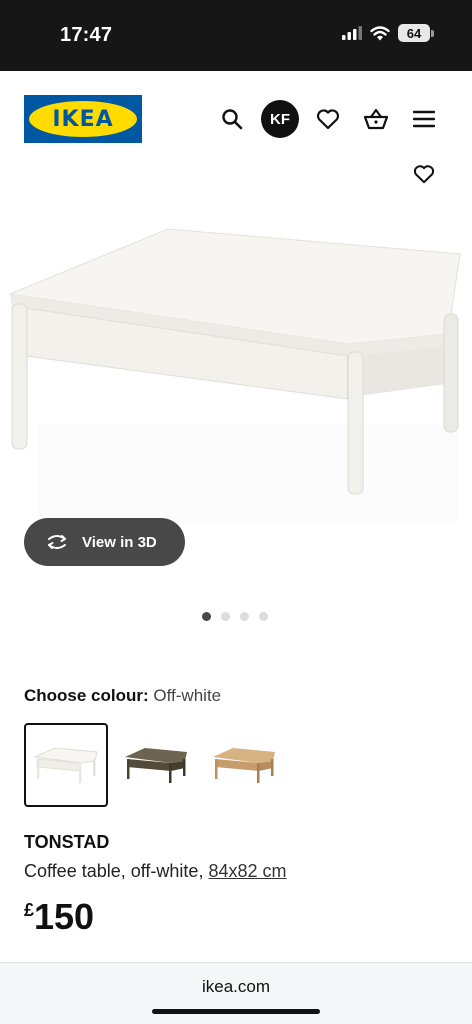 The width and height of the screenshot is (472, 1024). I want to click on site-header: IKEA KF, so click(236, 117).